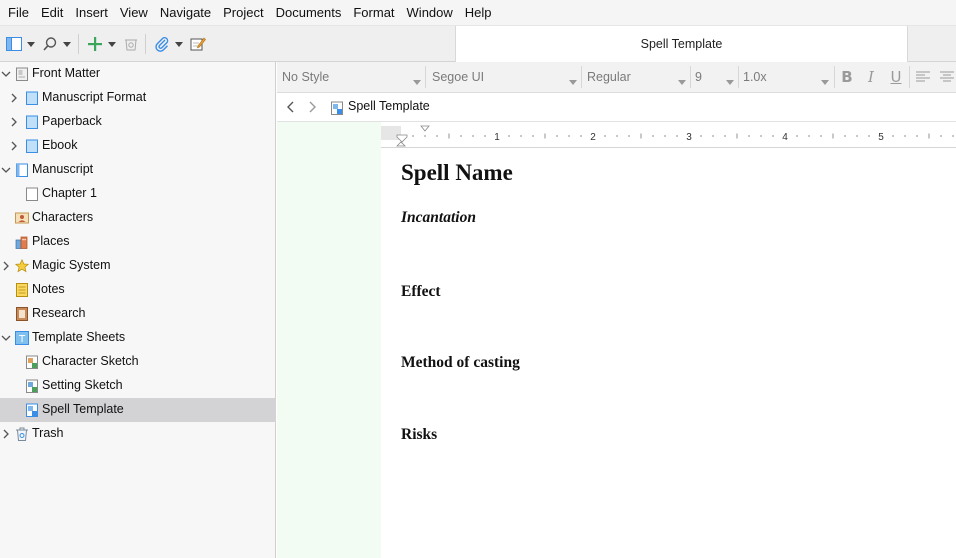 This screenshot has height=558, width=956. I want to click on search-dropdown-icon, so click(67, 44).